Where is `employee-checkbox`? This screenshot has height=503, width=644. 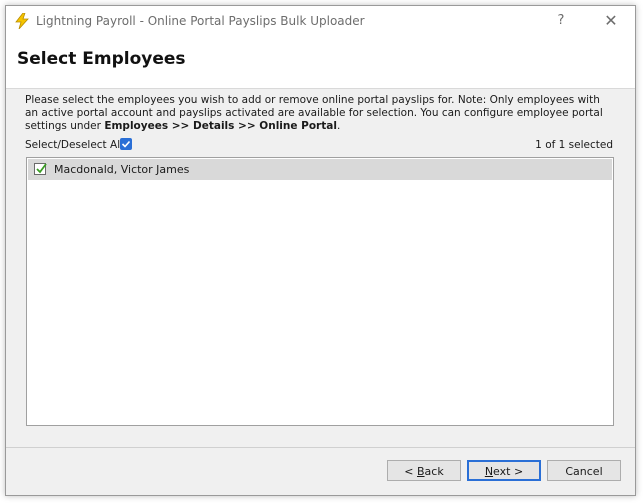
employee-checkbox is located at coordinates (40, 169).